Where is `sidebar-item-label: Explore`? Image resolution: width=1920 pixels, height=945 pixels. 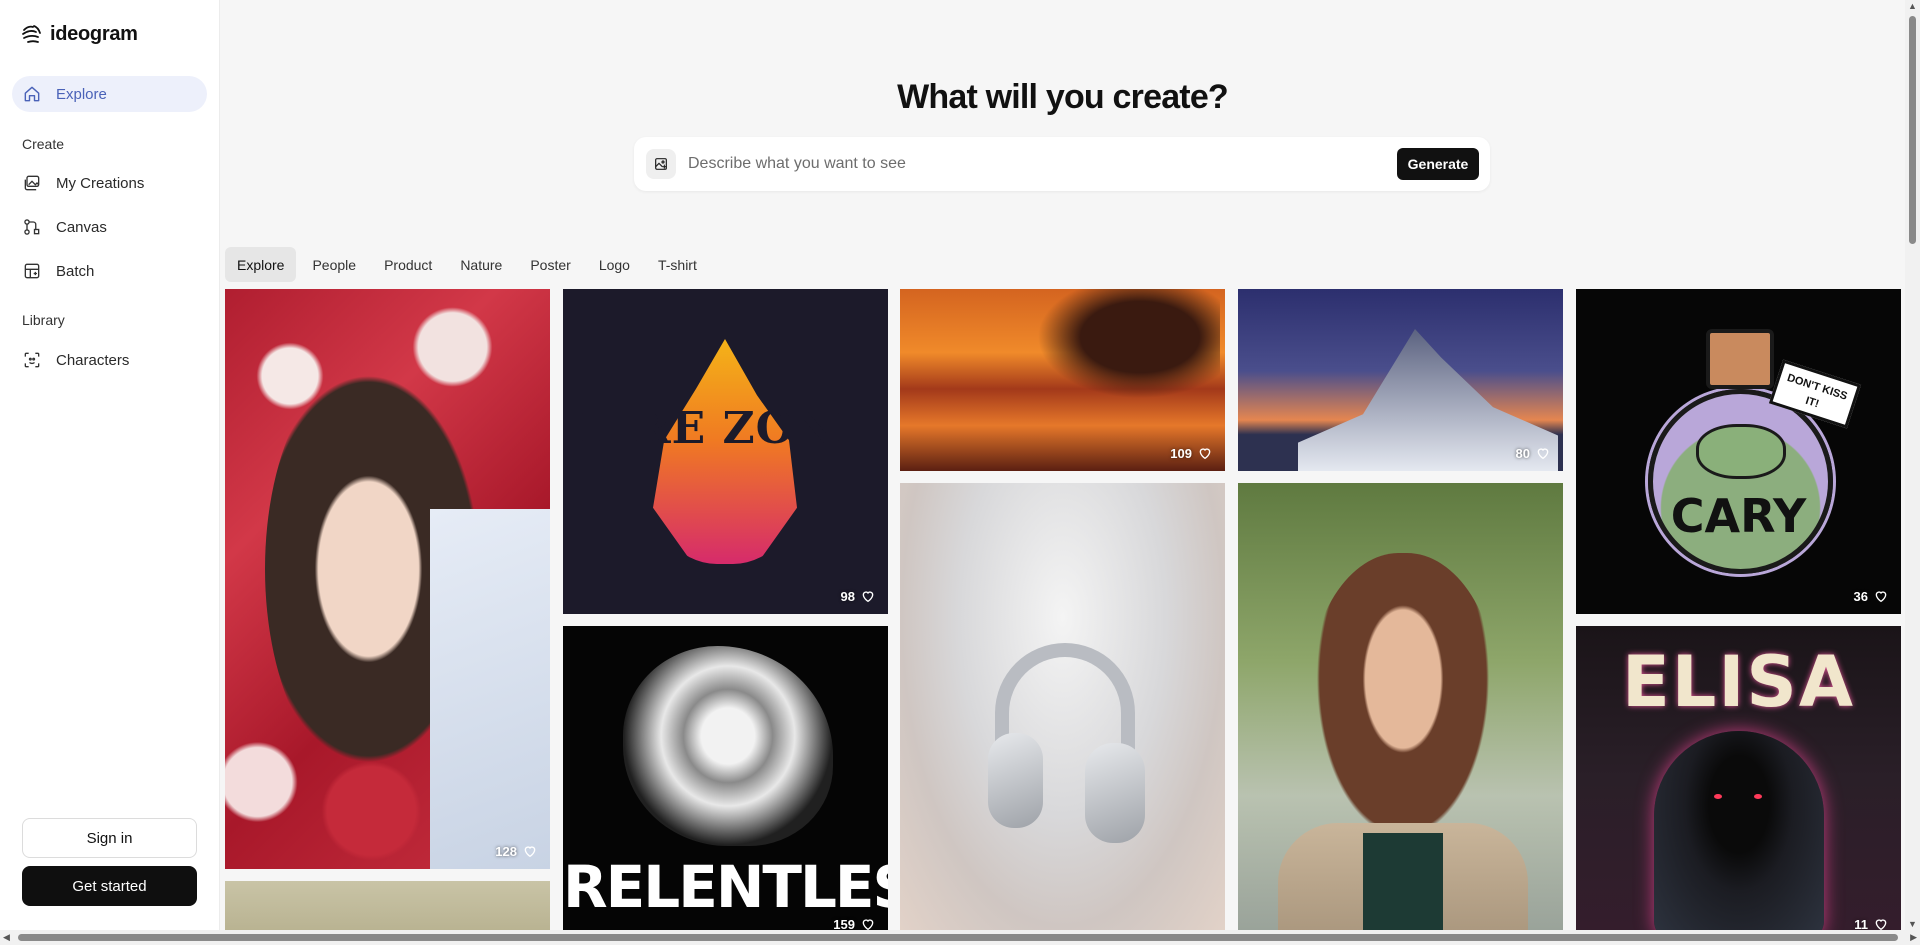 sidebar-item-label: Explore is located at coordinates (81, 94).